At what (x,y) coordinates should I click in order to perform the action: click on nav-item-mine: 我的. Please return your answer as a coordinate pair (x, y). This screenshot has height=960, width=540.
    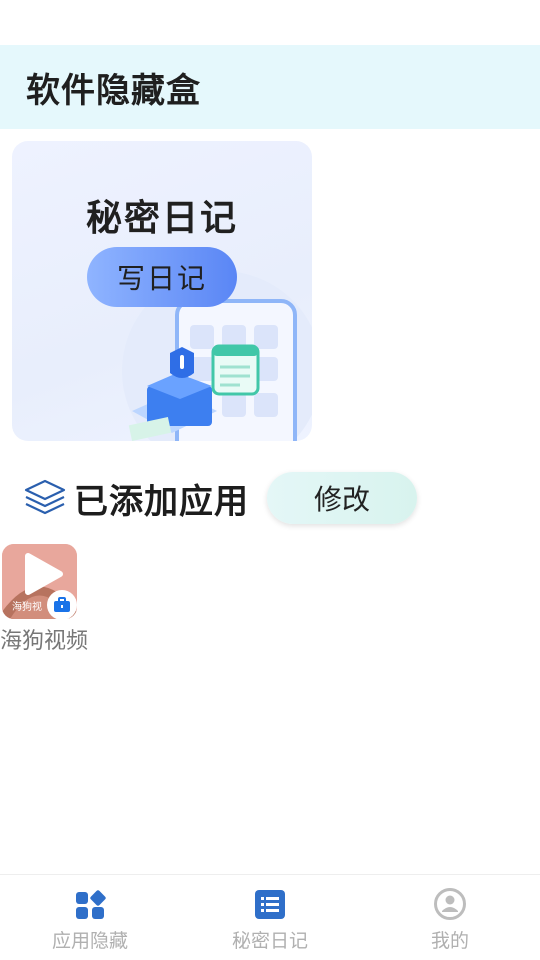
    Looking at the image, I should click on (450, 917).